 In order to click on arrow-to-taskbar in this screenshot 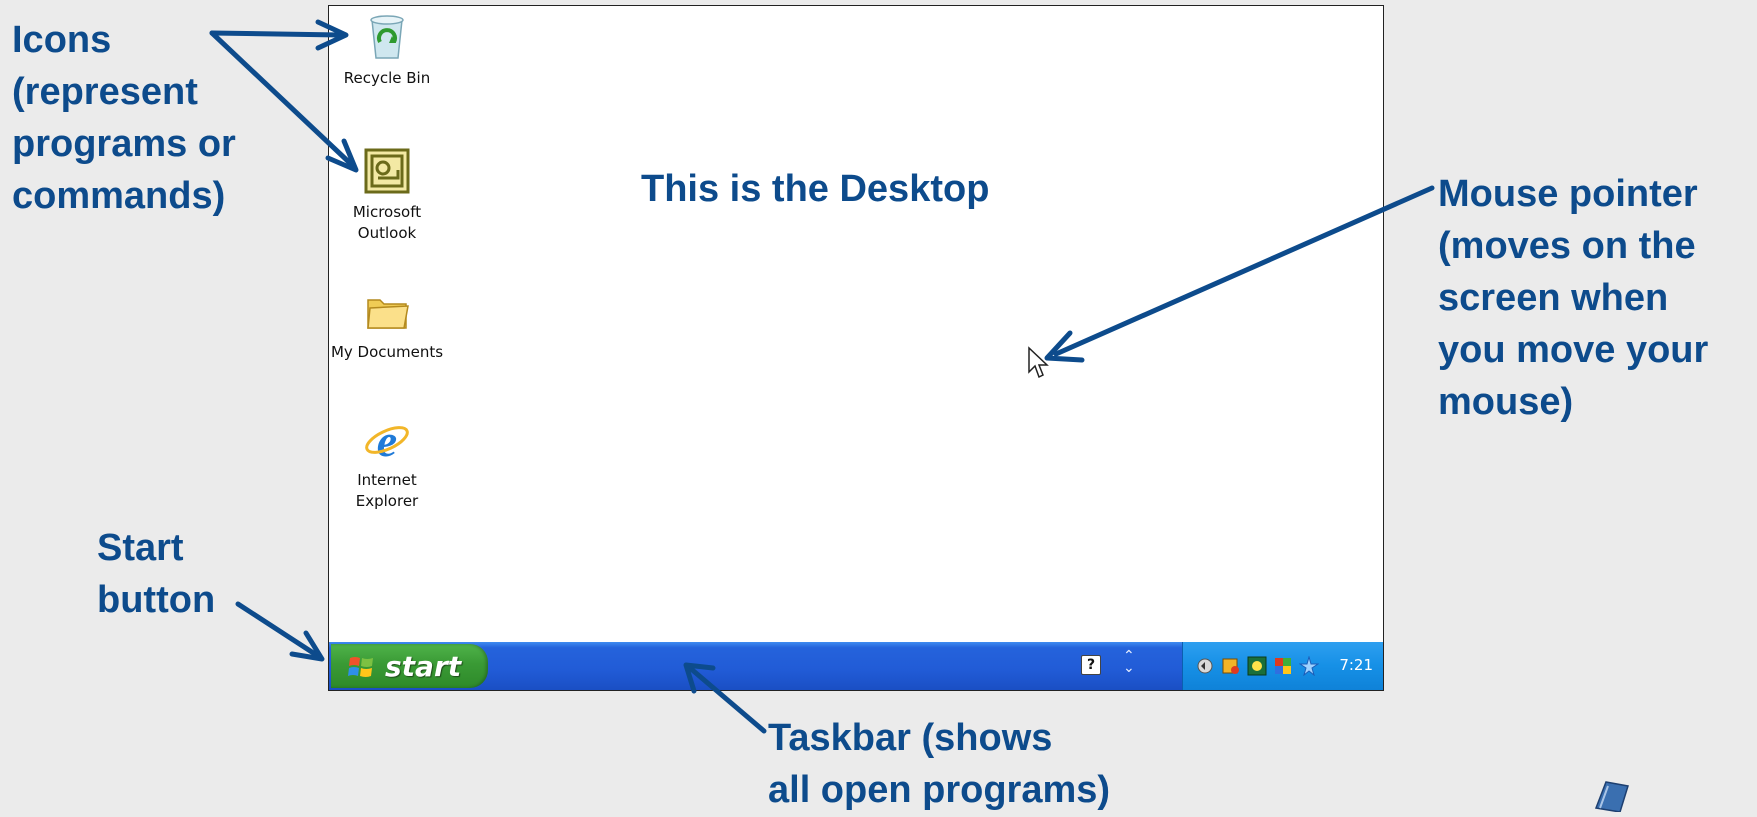, I will do `click(727, 699)`.